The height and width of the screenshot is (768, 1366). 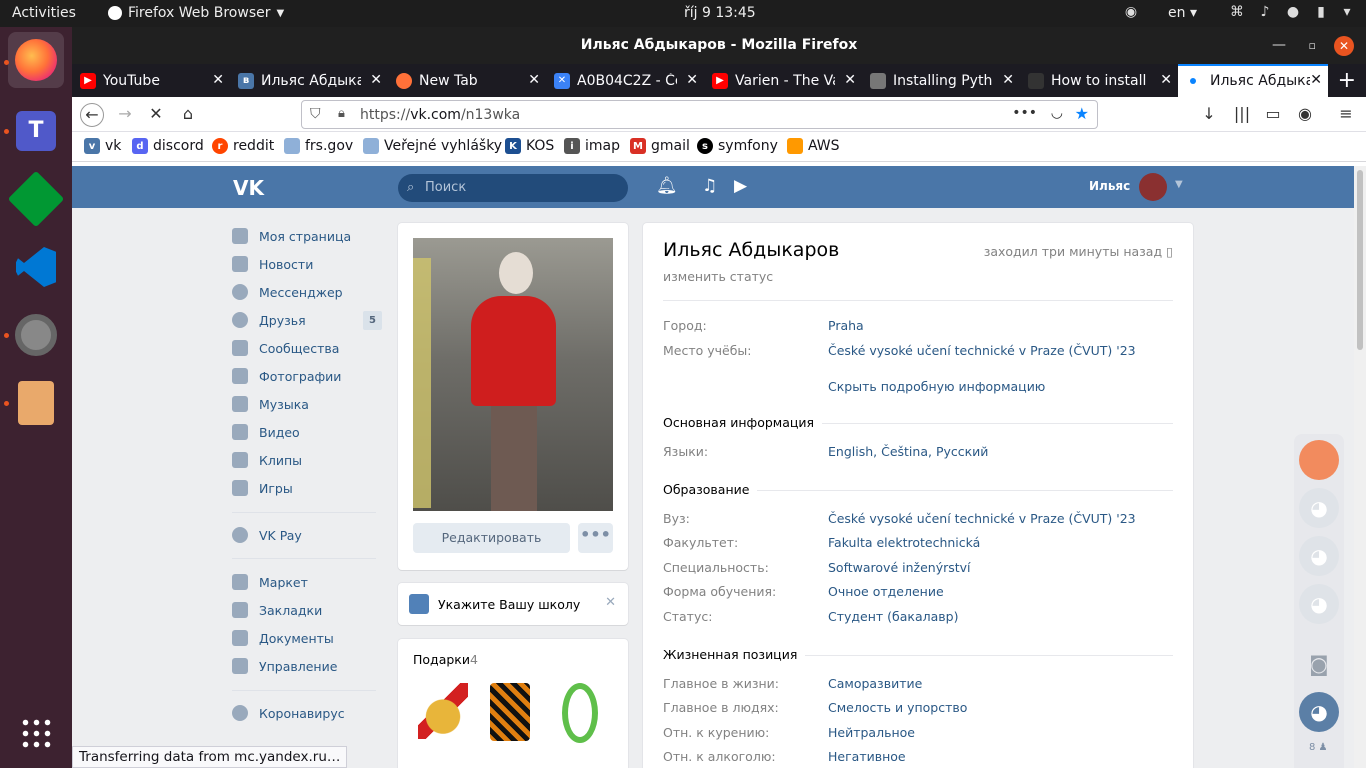 What do you see at coordinates (737, 146) in the screenshot?
I see `bookmark-symfony: s symfony` at bounding box center [737, 146].